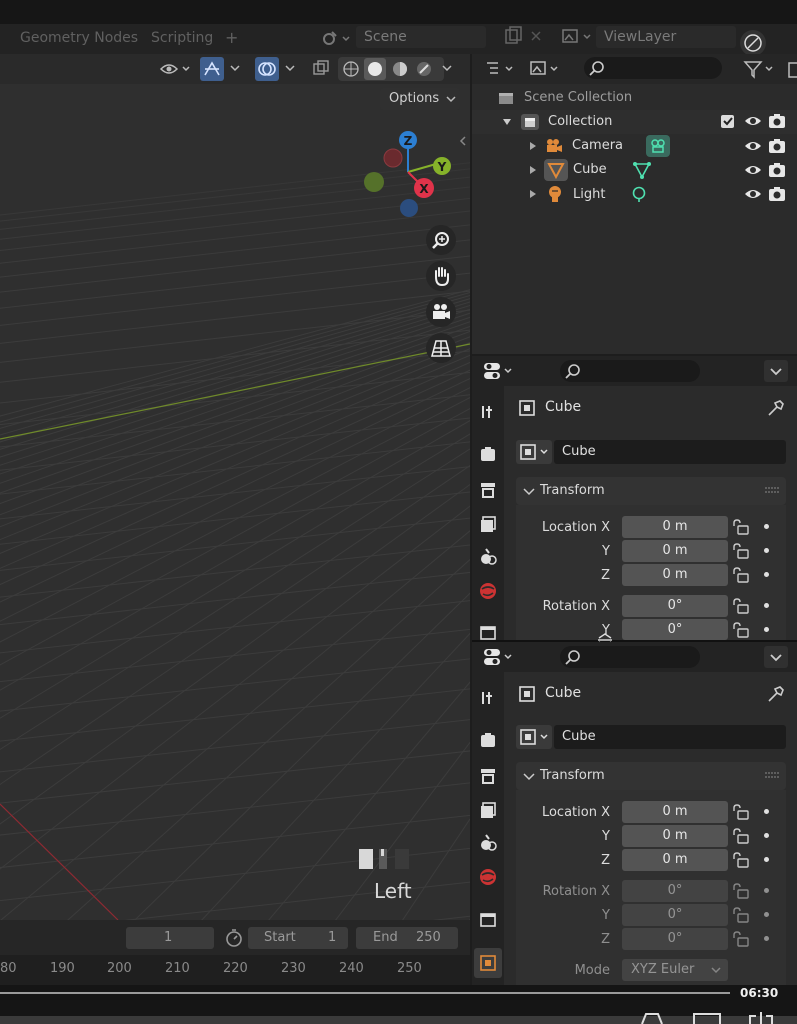  I want to click on properties-options-dropdown, so click(776, 371).